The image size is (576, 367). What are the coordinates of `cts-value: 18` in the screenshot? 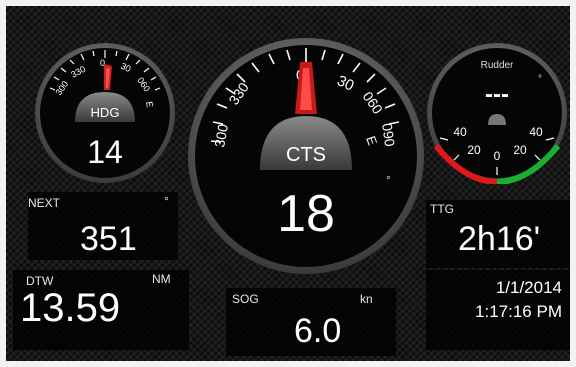 It's located at (306, 214).